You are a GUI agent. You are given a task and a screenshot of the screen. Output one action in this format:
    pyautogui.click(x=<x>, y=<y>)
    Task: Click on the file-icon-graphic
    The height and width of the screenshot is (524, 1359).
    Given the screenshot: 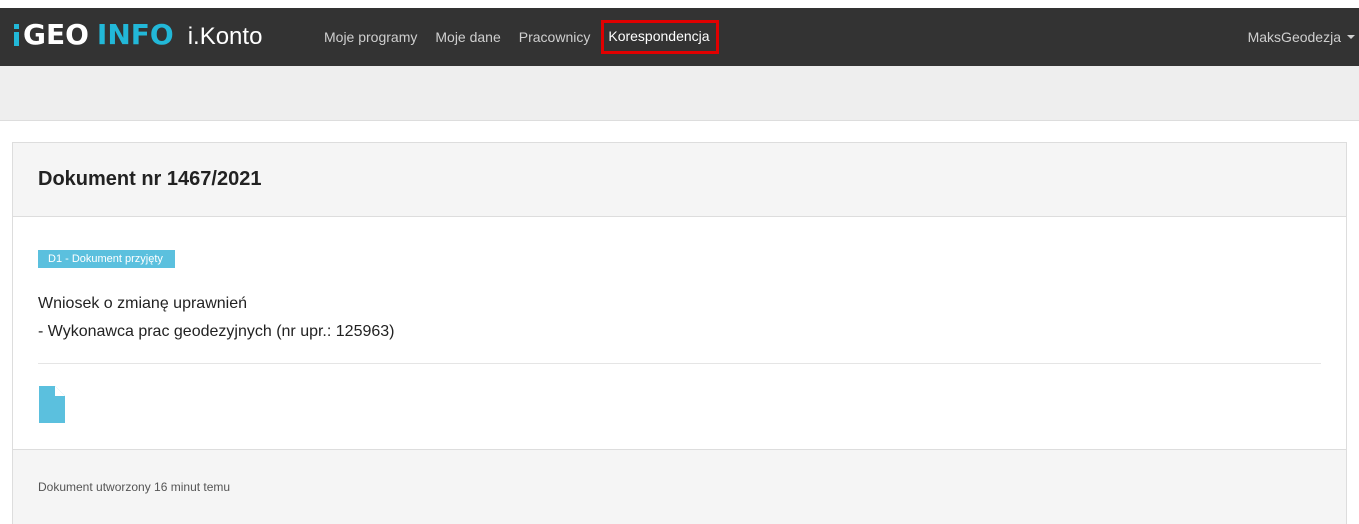 What is the action you would take?
    pyautogui.click(x=52, y=404)
    